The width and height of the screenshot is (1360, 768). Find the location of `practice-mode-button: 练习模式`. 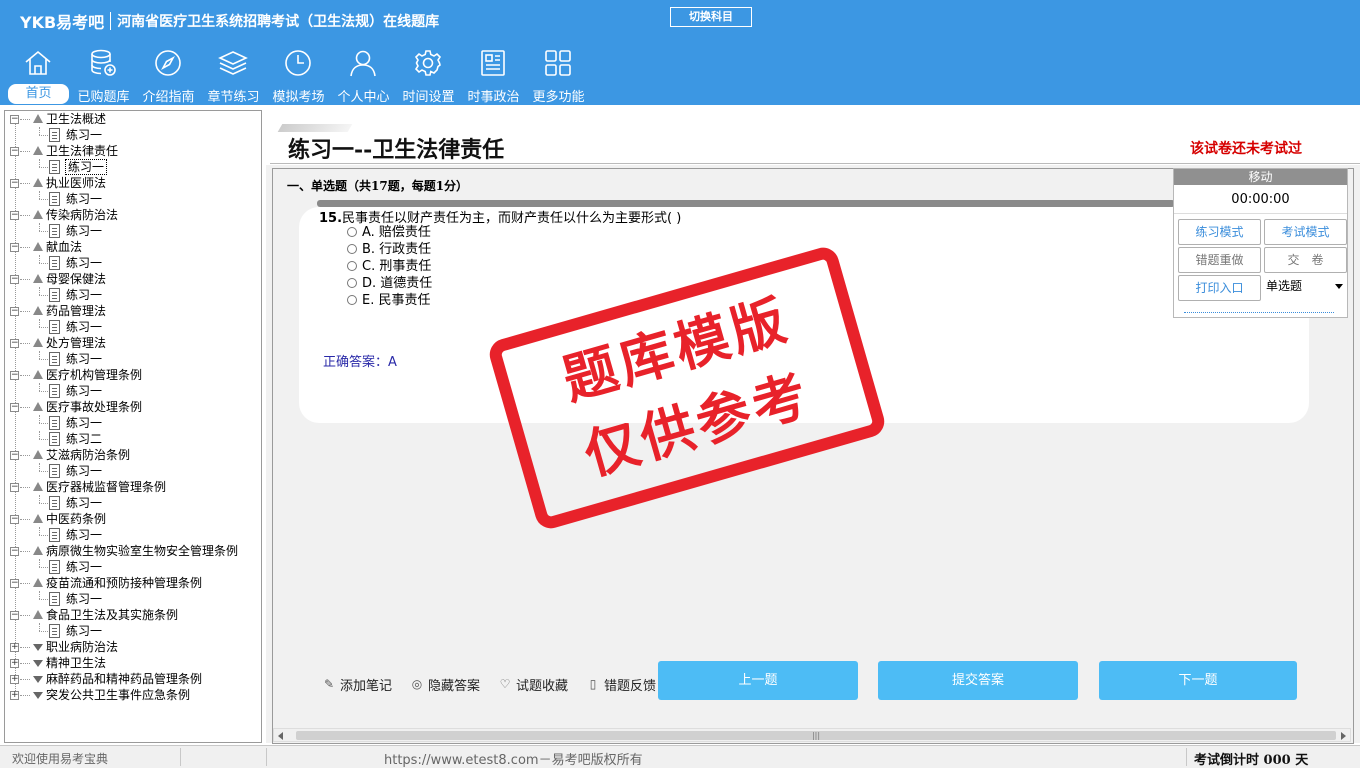

practice-mode-button: 练习模式 is located at coordinates (1219, 232).